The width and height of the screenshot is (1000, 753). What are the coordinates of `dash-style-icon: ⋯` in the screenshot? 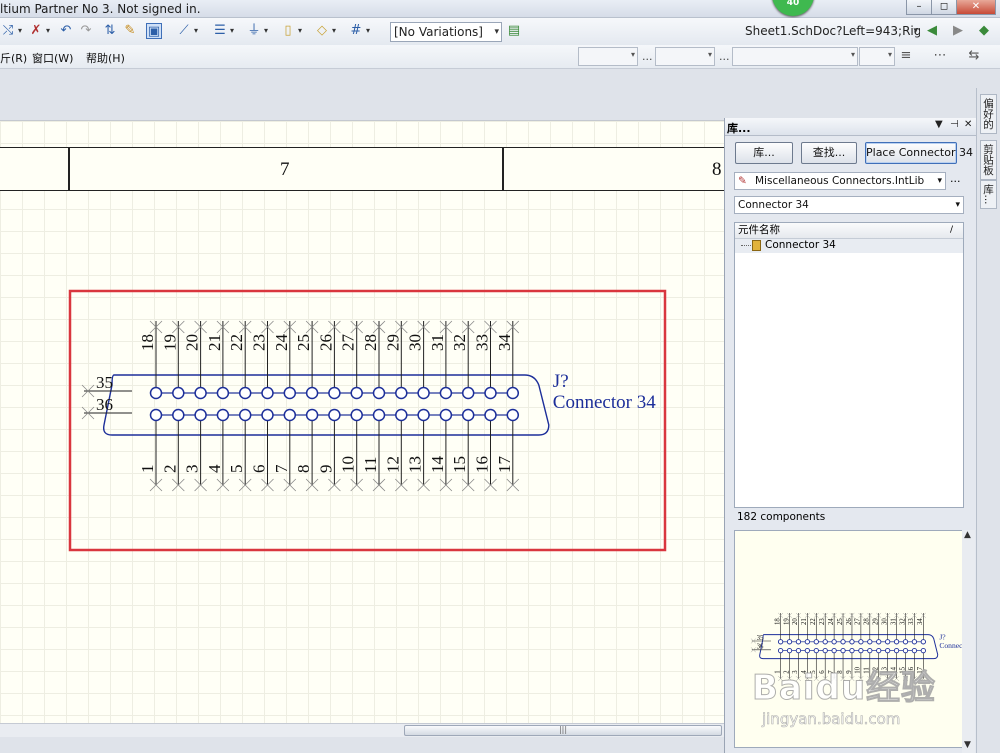 It's located at (940, 56).